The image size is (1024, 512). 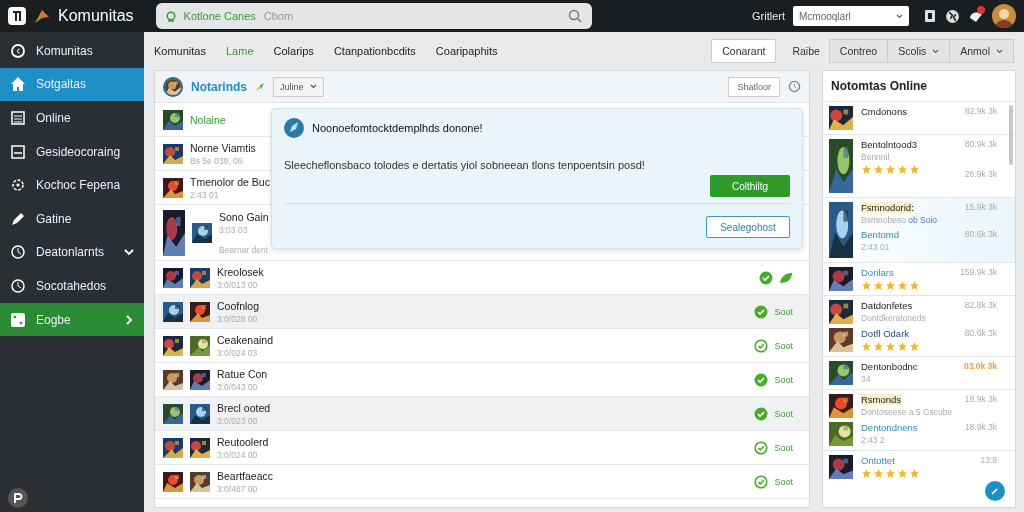 What do you see at coordinates (72, 319) in the screenshot?
I see `sidebar-item: Eogbe` at bounding box center [72, 319].